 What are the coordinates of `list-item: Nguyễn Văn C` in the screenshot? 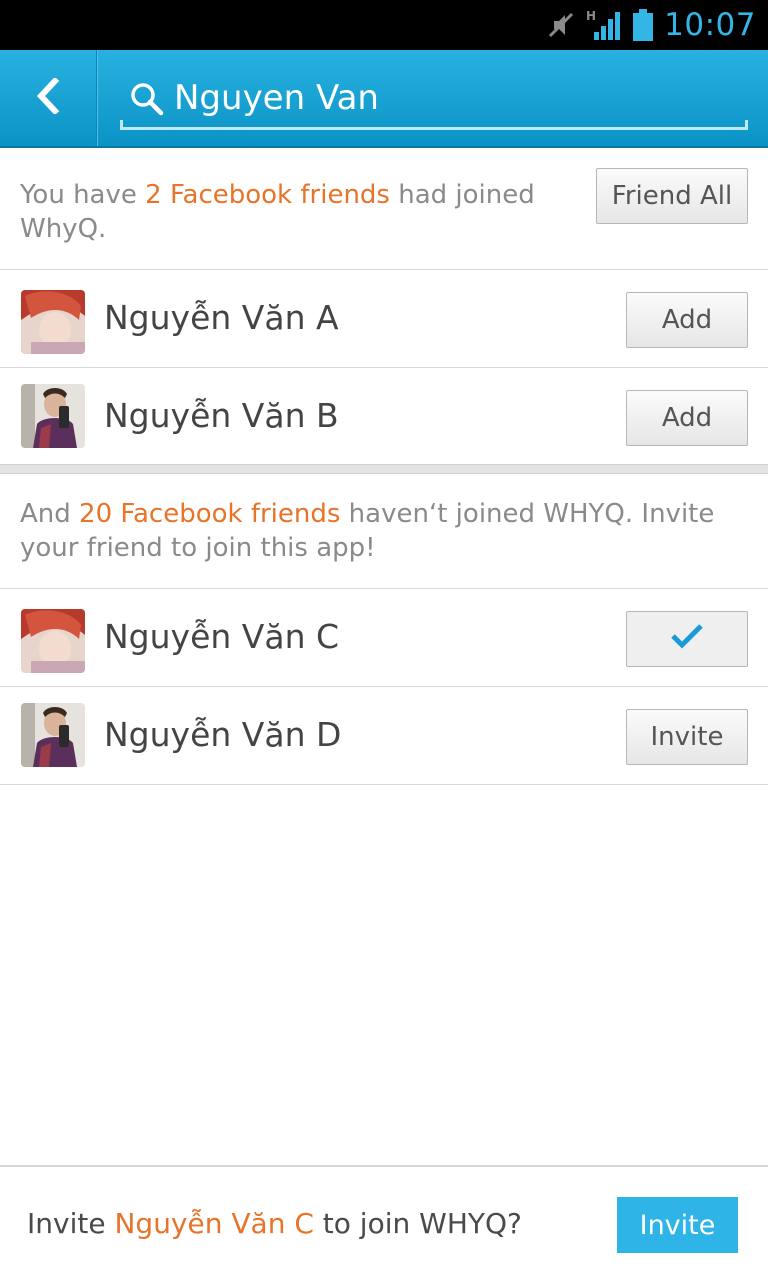 It's located at (384, 637).